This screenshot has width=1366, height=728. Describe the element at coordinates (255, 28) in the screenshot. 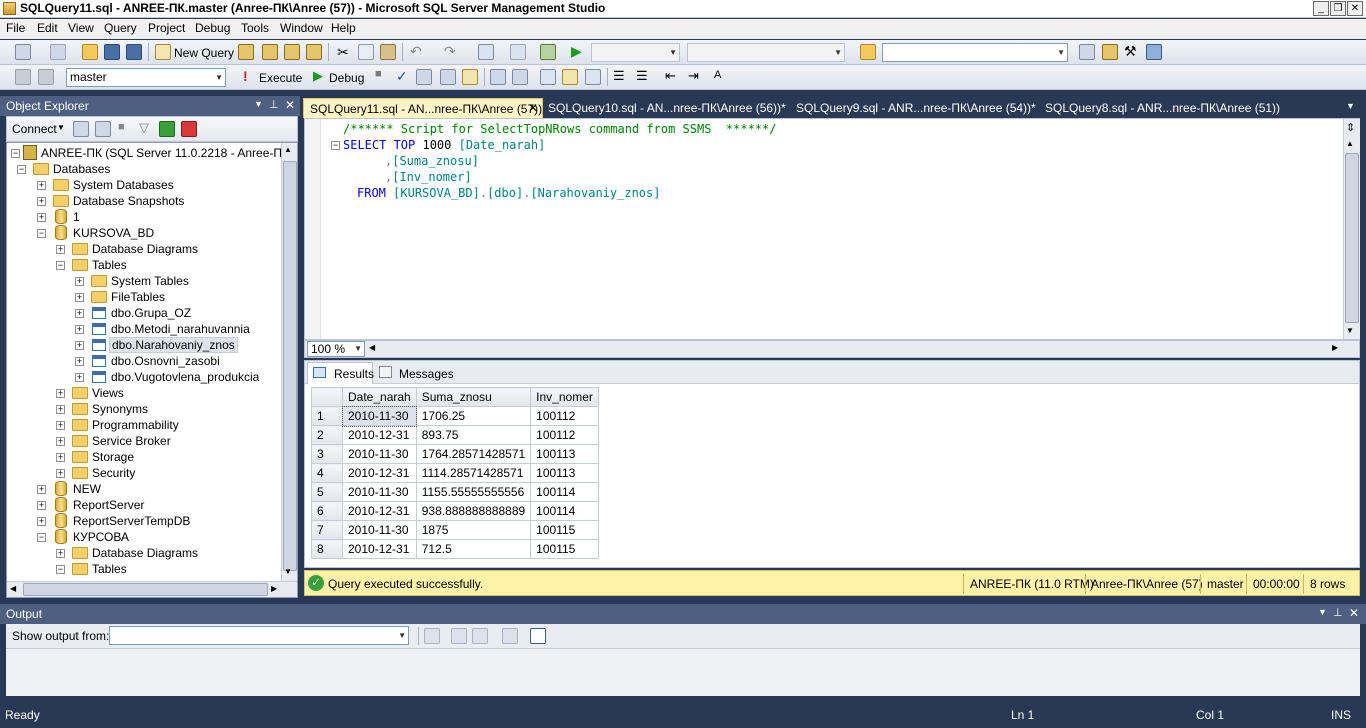

I see `menu-tools: Tools` at that location.